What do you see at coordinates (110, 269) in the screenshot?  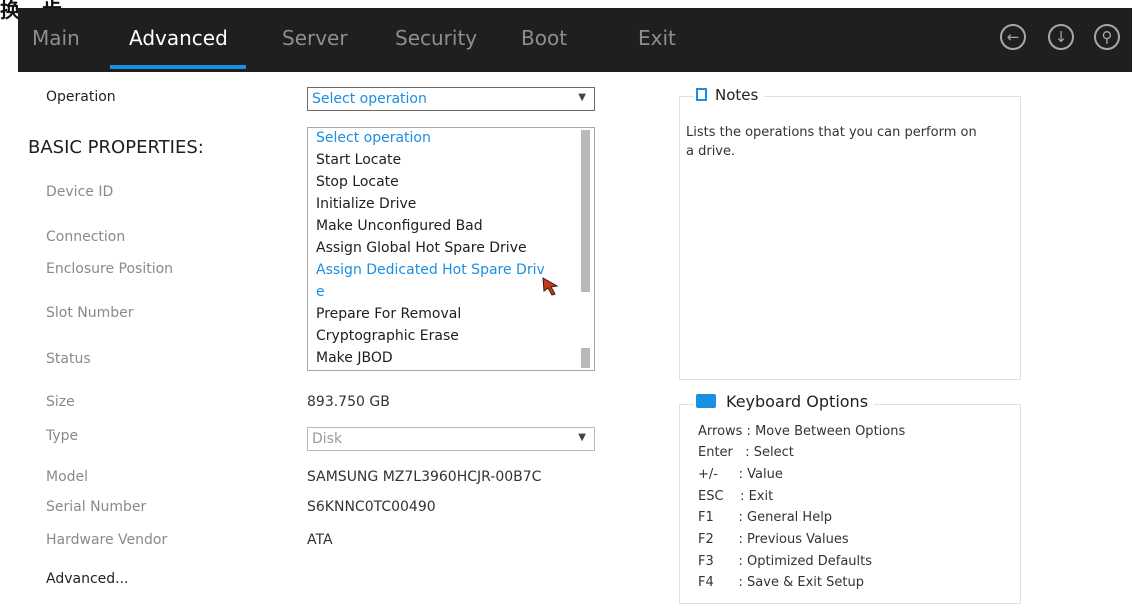 I see `enclosure-position-label: Enclosure Position` at bounding box center [110, 269].